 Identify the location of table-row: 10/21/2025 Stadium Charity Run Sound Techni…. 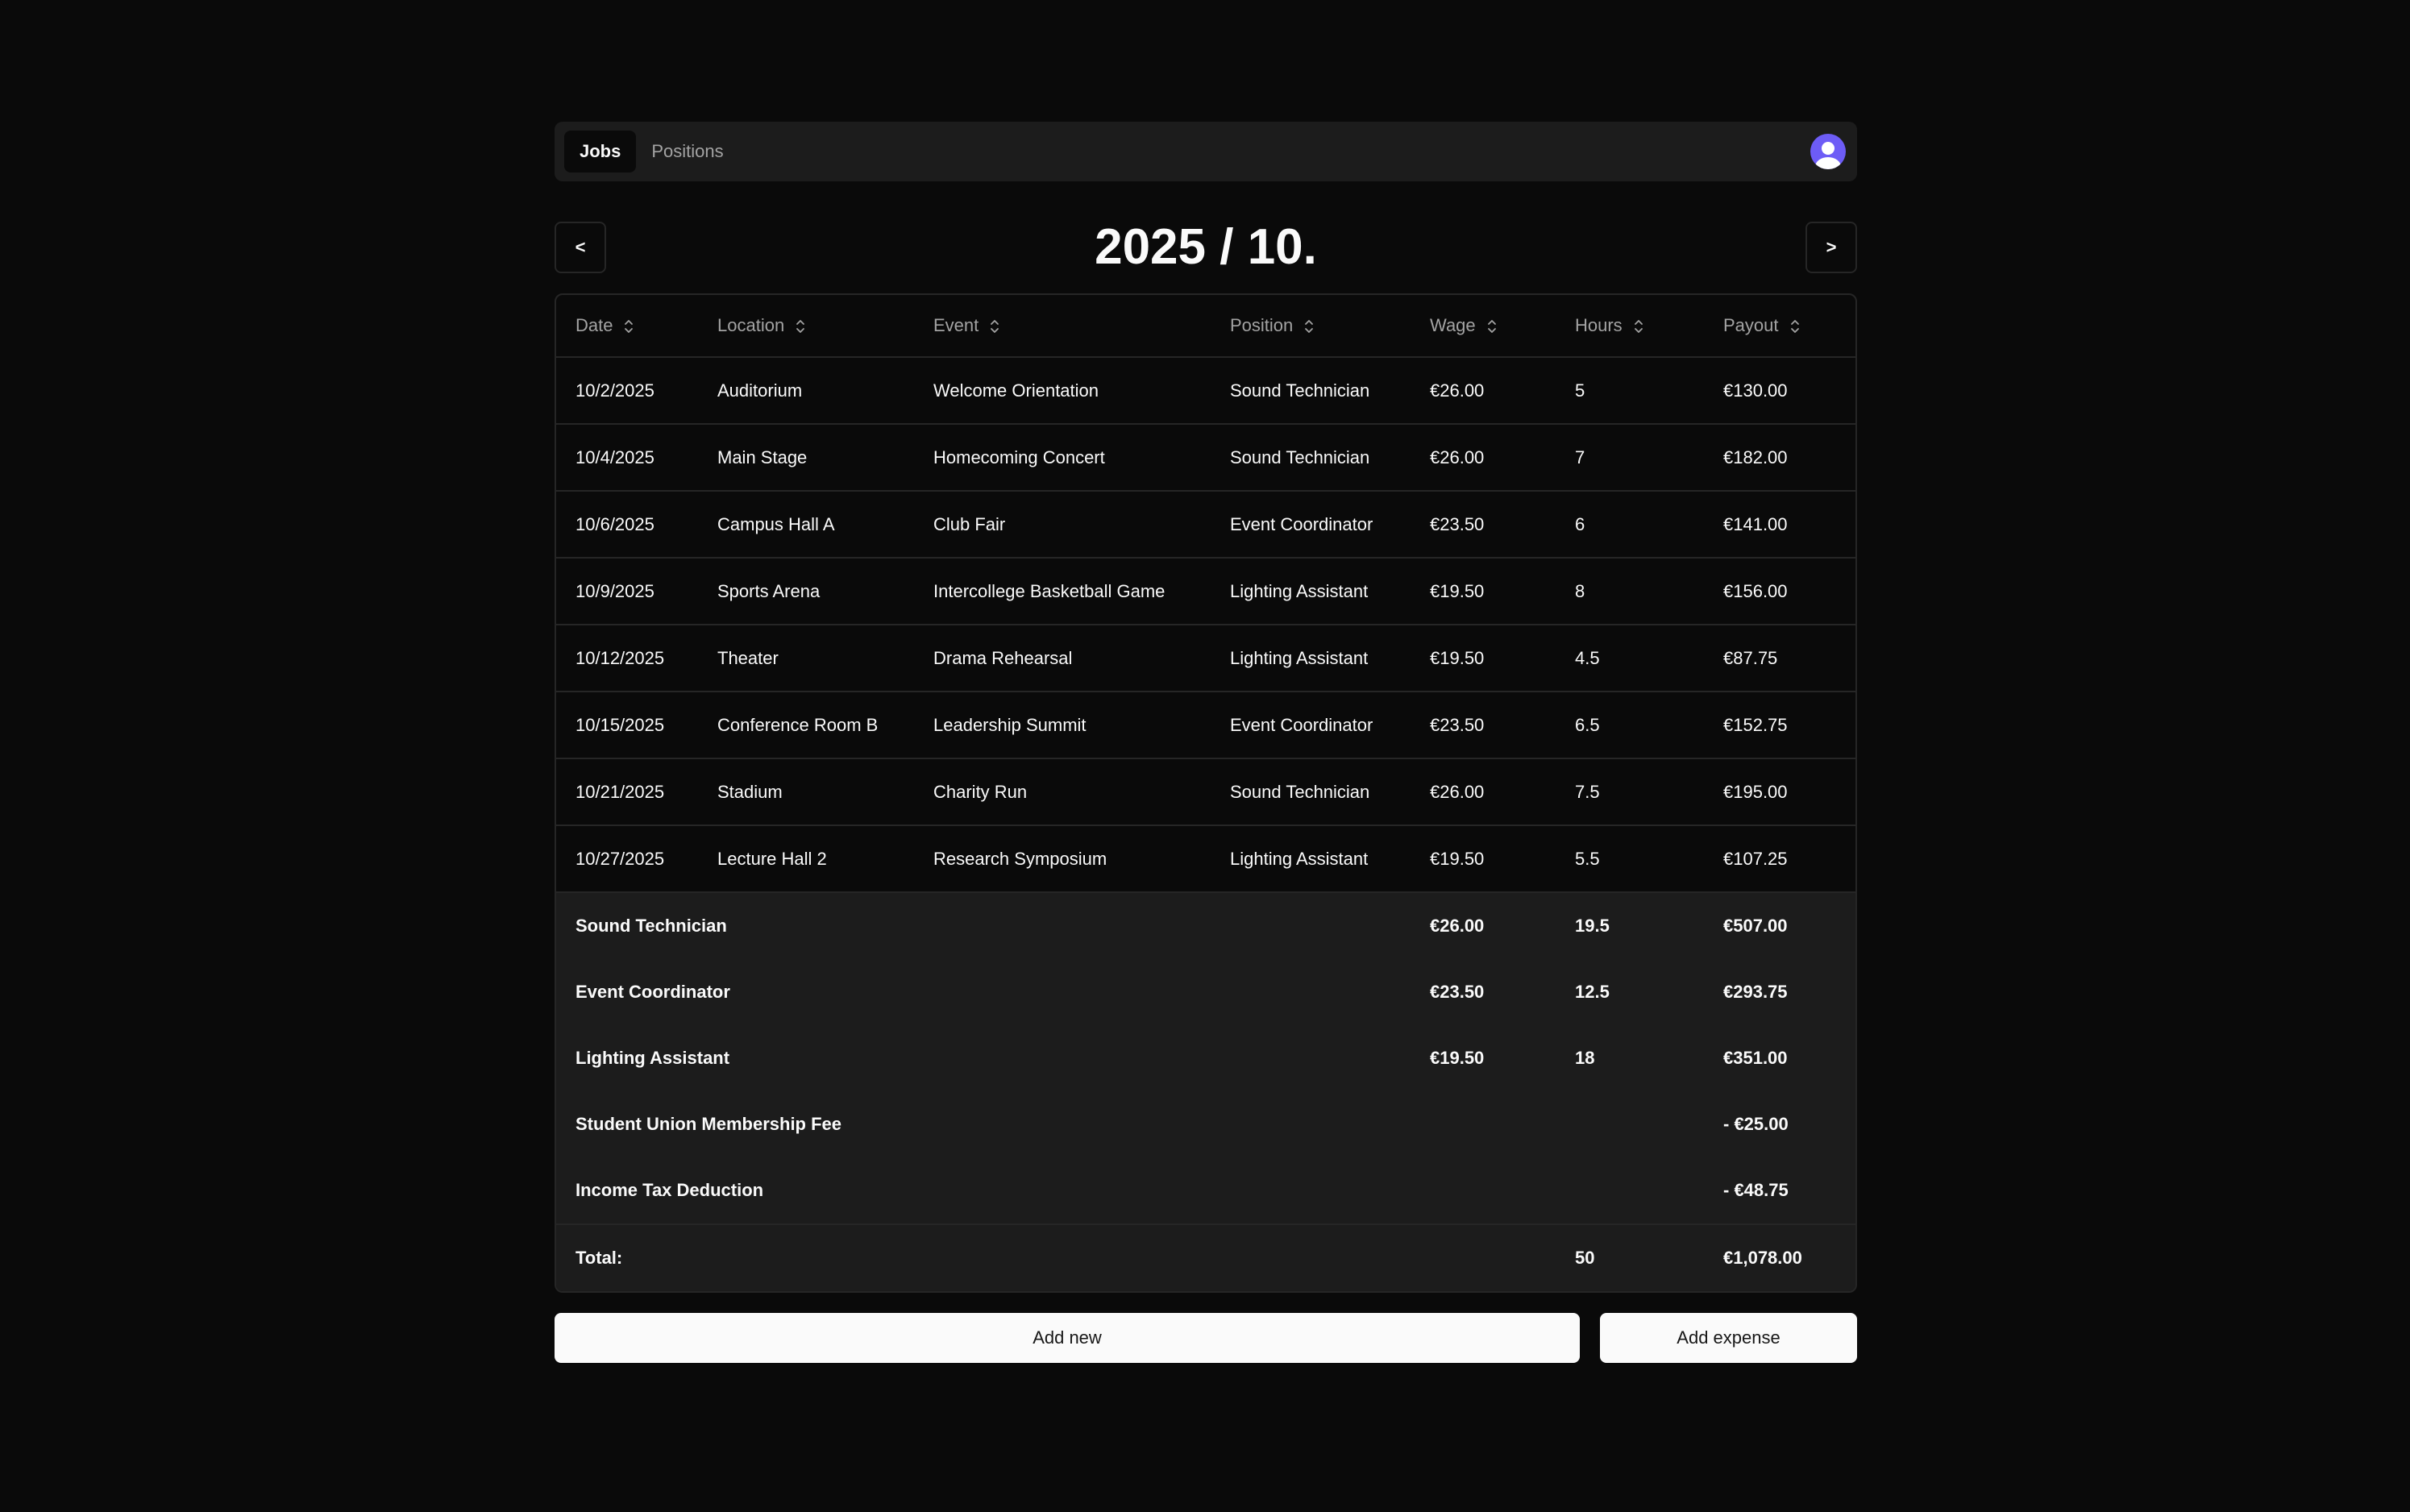
(1205, 792).